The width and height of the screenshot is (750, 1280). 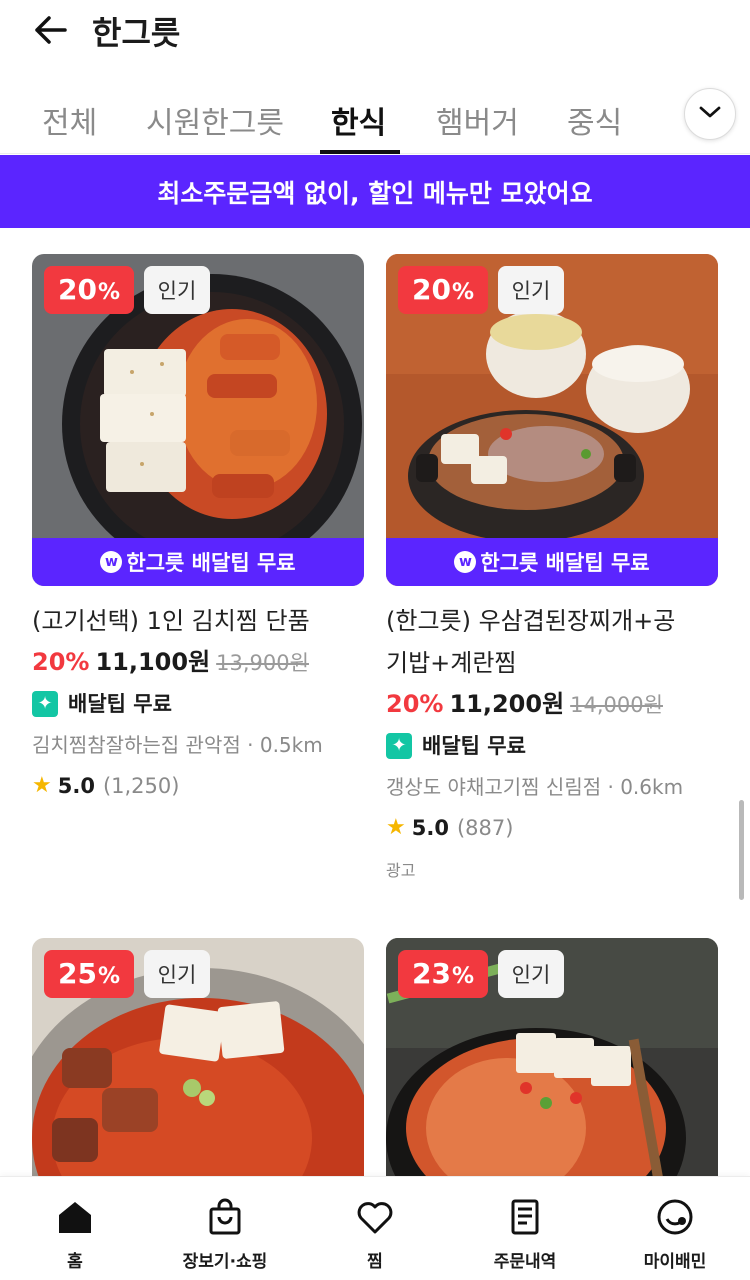 What do you see at coordinates (552, 828) in the screenshot?
I see `rating-row: ★ 5.0 (887)` at bounding box center [552, 828].